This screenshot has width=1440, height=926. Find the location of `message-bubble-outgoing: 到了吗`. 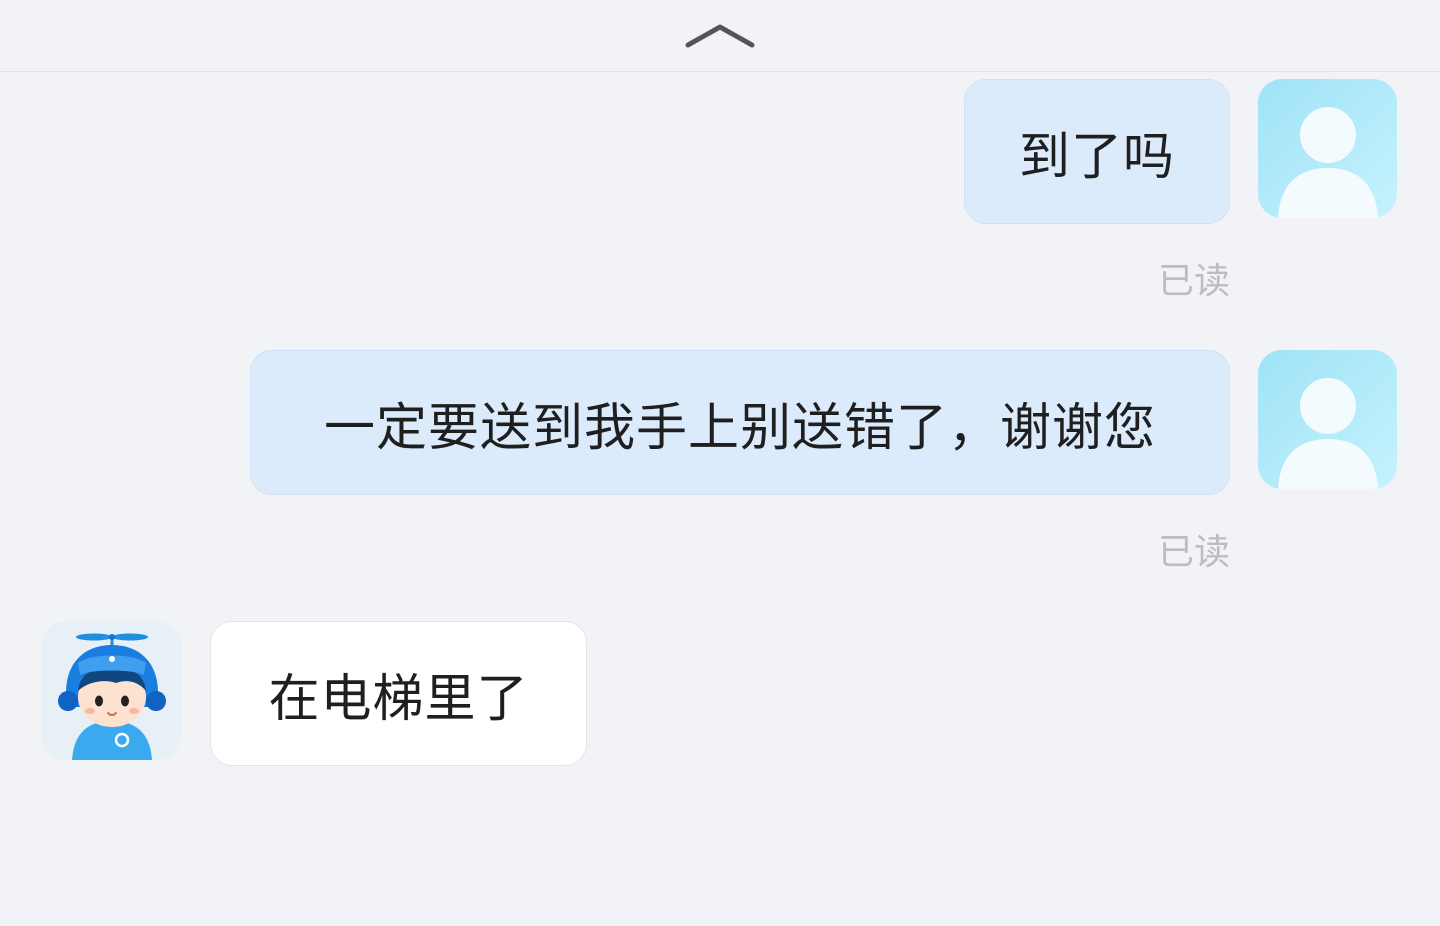

message-bubble-outgoing: 到了吗 is located at coordinates (1097, 151).